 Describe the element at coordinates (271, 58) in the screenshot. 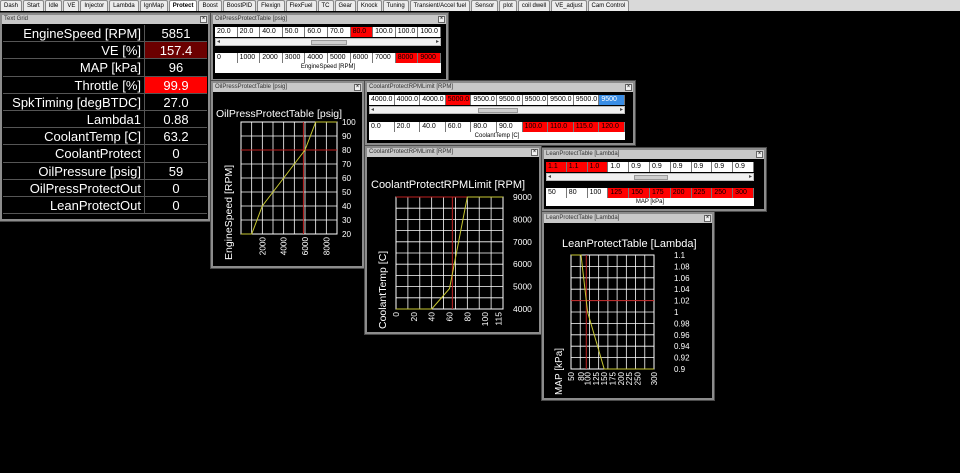

I see `axis-cell: 2000` at that location.